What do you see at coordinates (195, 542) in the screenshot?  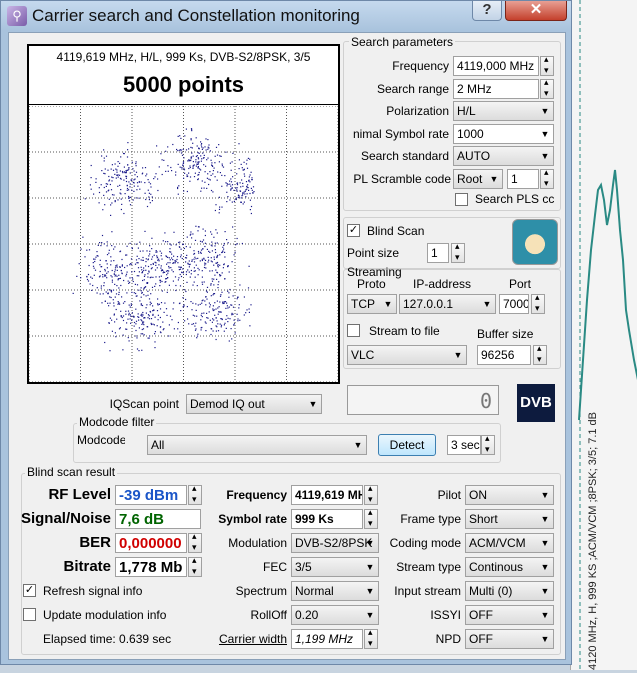 I see `ber-spin` at bounding box center [195, 542].